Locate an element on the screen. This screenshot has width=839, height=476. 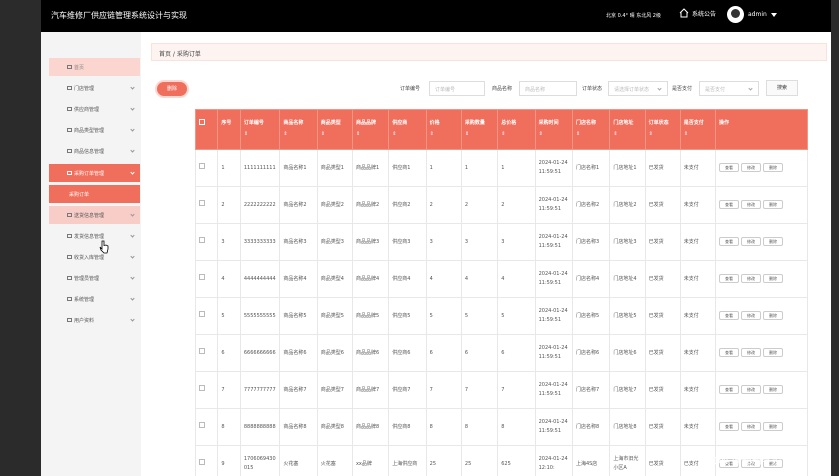
product-name-input: 商品名称 is located at coordinates (548, 88).